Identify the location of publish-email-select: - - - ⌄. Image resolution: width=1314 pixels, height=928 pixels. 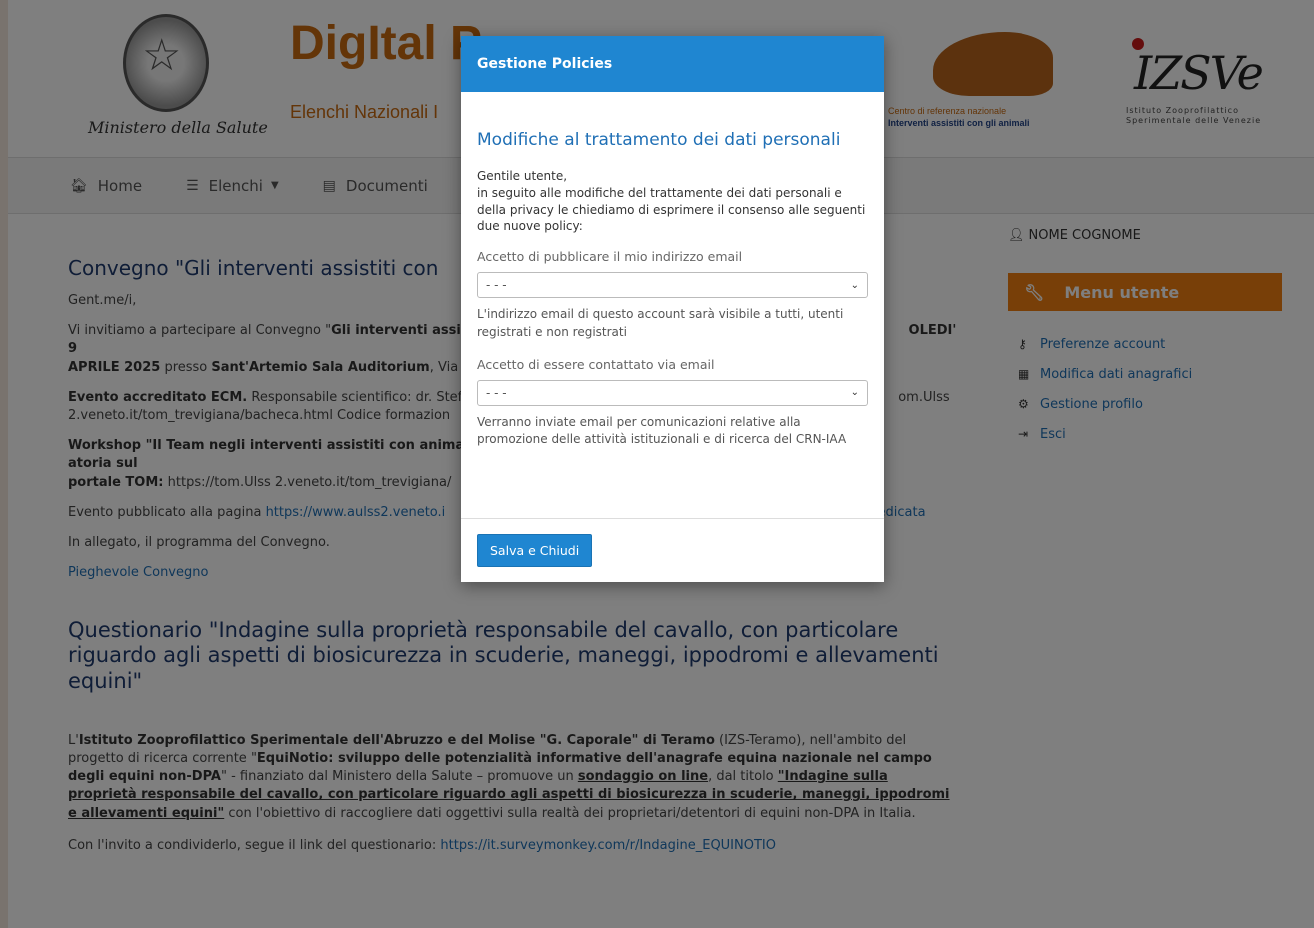
(672, 285).